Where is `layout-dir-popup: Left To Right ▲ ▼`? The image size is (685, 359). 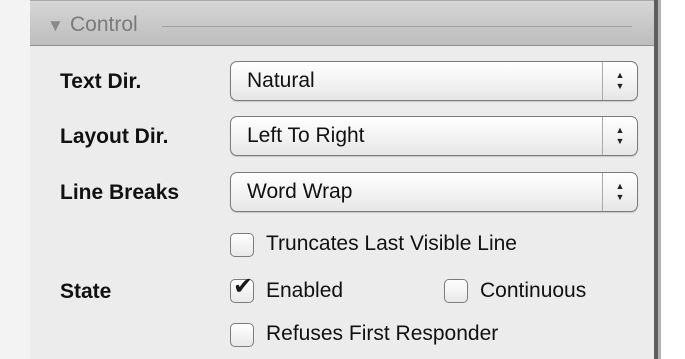 layout-dir-popup: Left To Right ▲ ▼ is located at coordinates (434, 136).